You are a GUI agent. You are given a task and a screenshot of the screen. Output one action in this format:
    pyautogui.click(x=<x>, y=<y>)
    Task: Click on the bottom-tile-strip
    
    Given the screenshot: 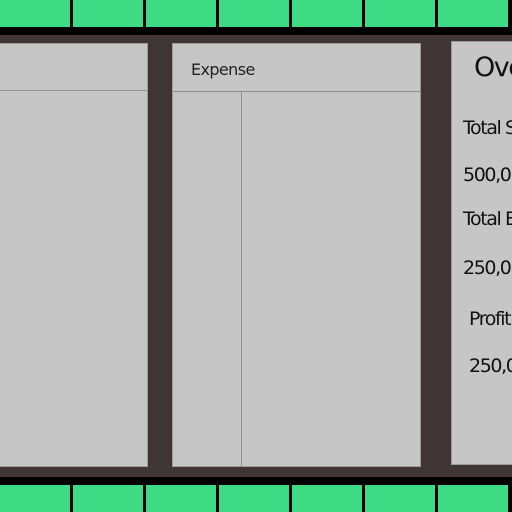 What is the action you would take?
    pyautogui.click(x=256, y=498)
    